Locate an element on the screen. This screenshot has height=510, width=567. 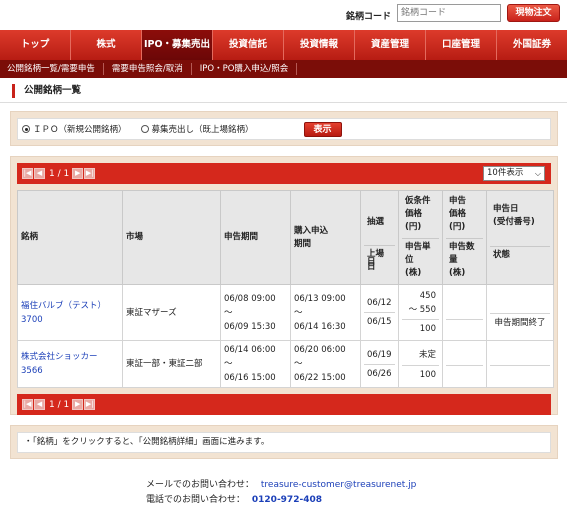
page-title: 公開銘柄一覧 is located at coordinates (46, 91).